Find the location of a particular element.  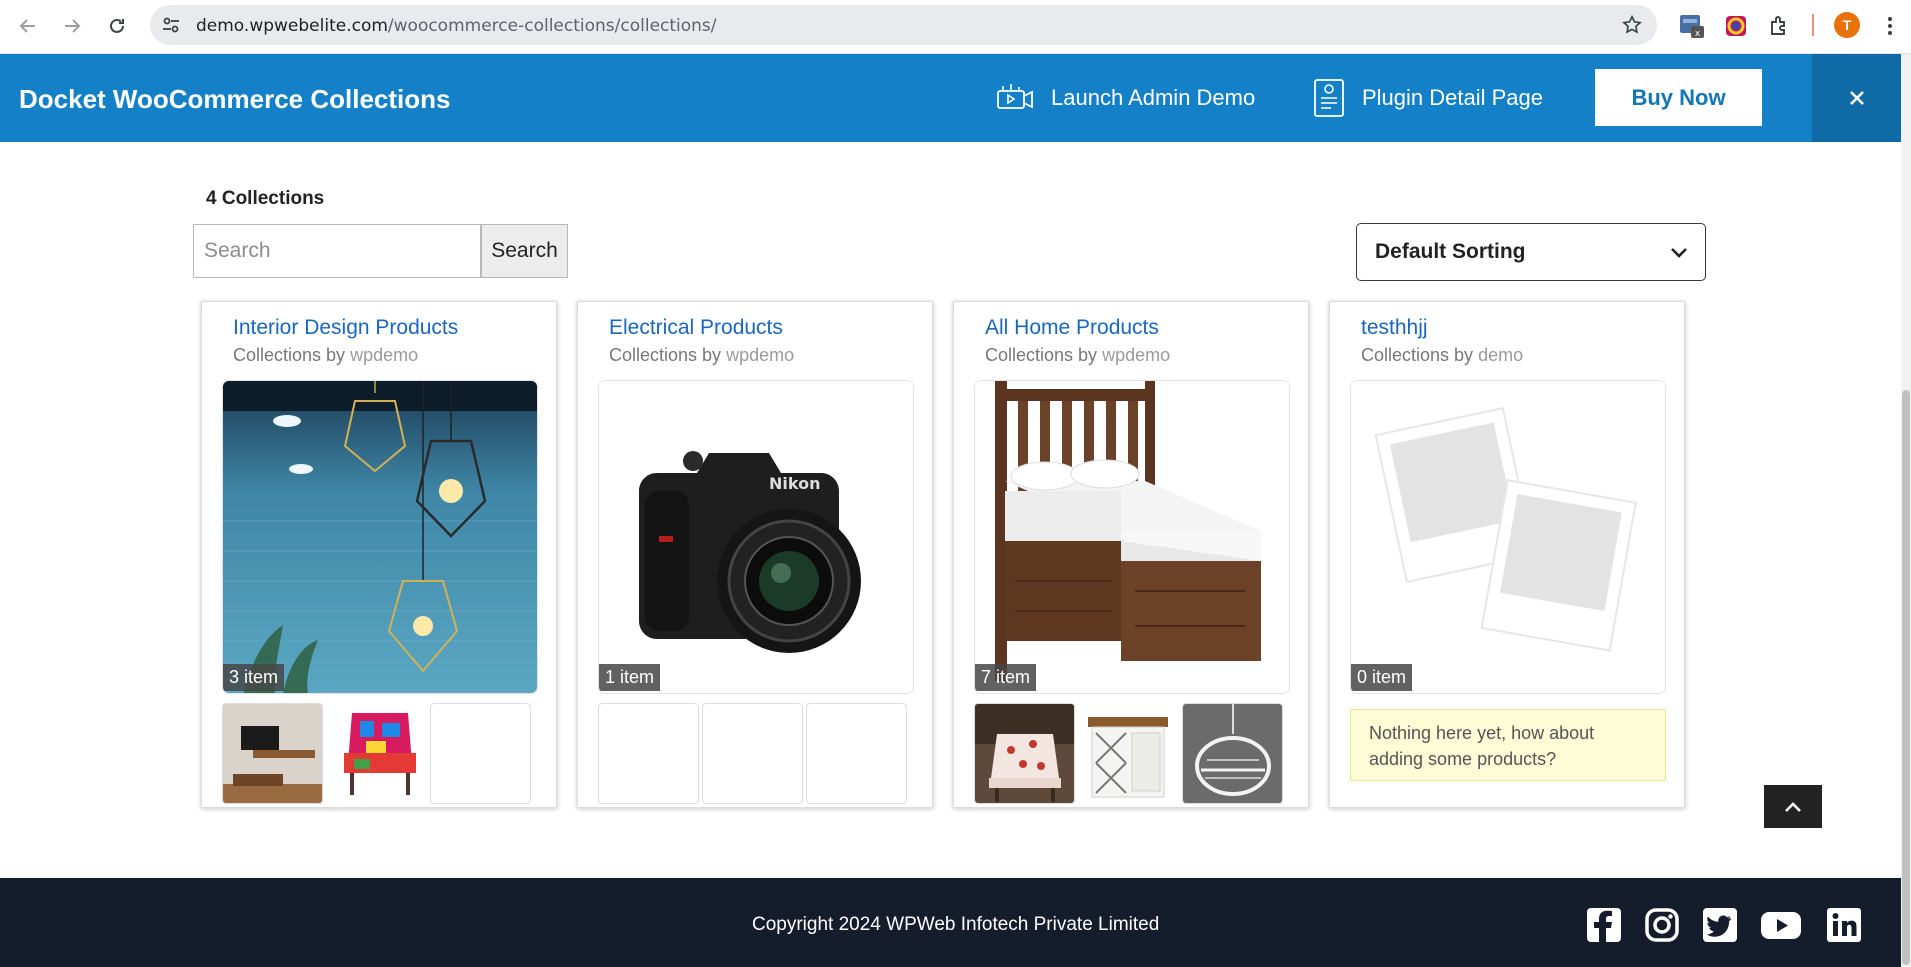

dslr-camera-image: Nikon is located at coordinates (756, 537).